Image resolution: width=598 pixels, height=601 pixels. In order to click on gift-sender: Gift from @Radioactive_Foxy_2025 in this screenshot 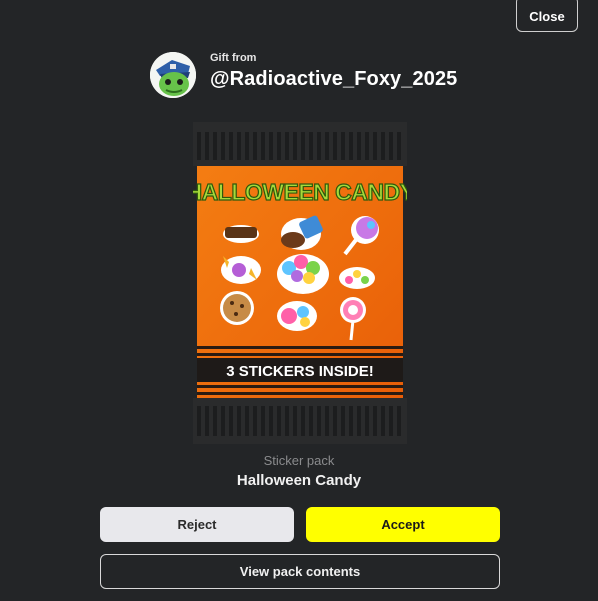, I will do `click(303, 75)`.